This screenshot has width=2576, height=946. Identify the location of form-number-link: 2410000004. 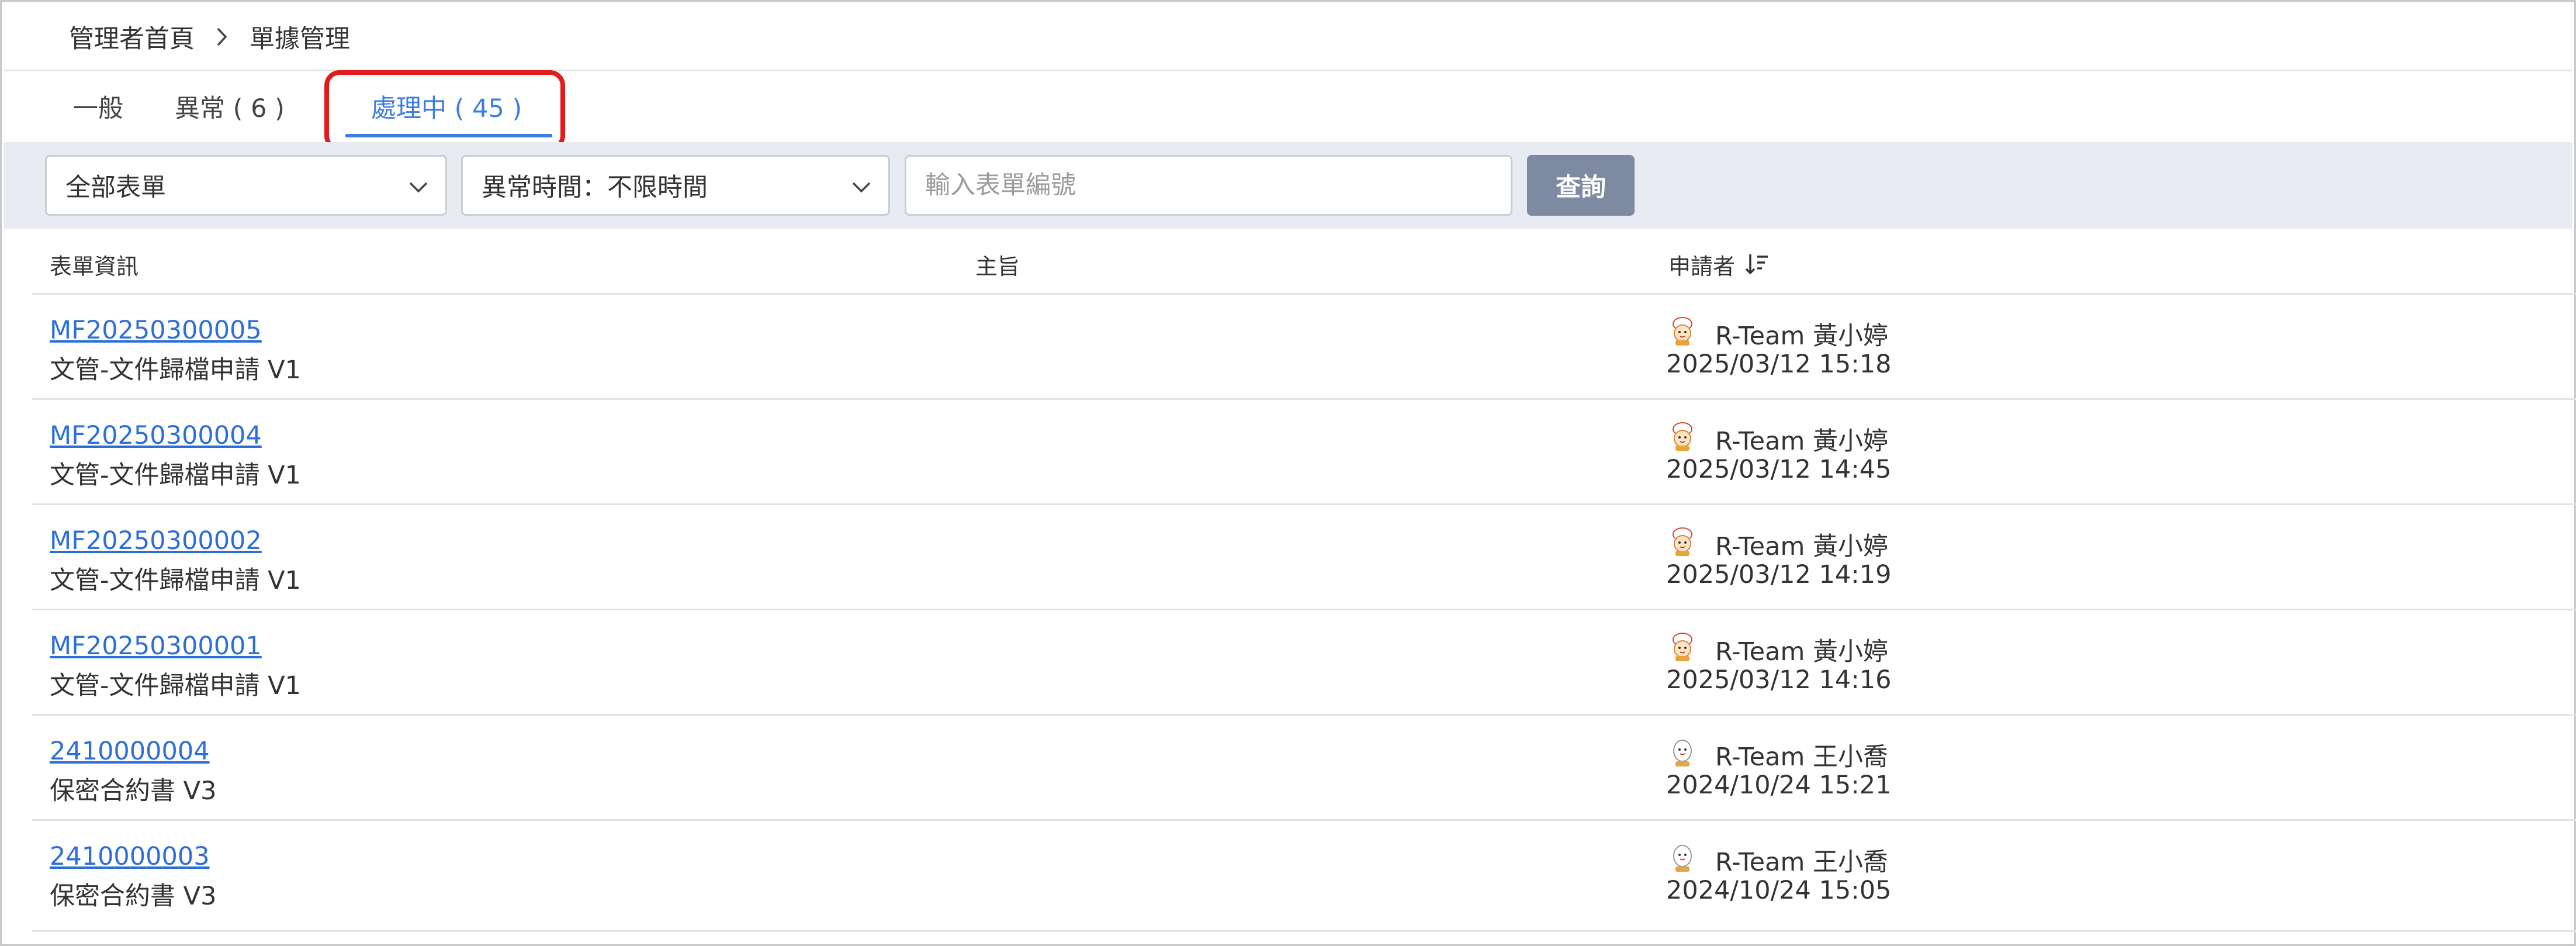
(130, 751).